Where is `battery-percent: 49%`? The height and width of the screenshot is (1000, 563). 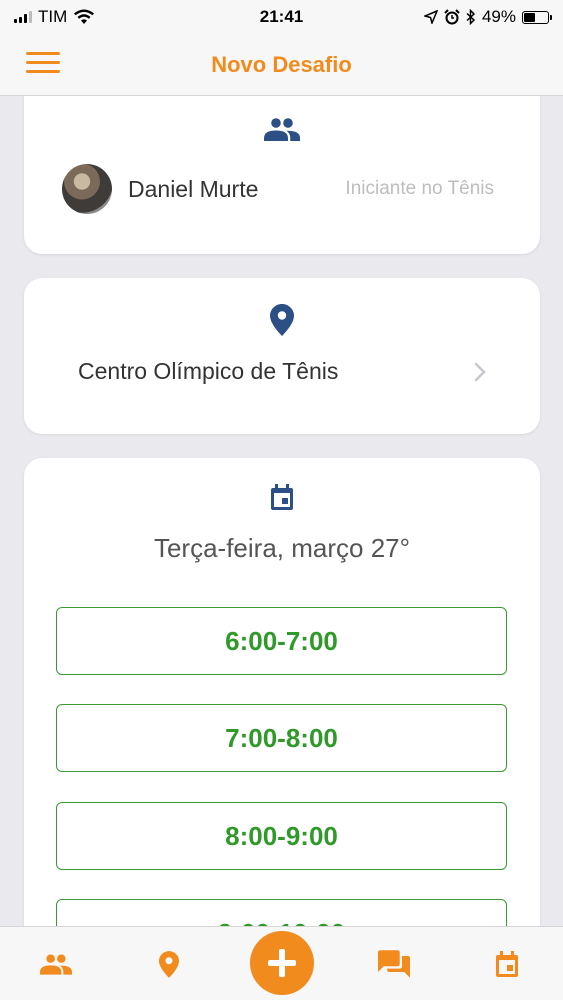 battery-percent: 49% is located at coordinates (498, 16).